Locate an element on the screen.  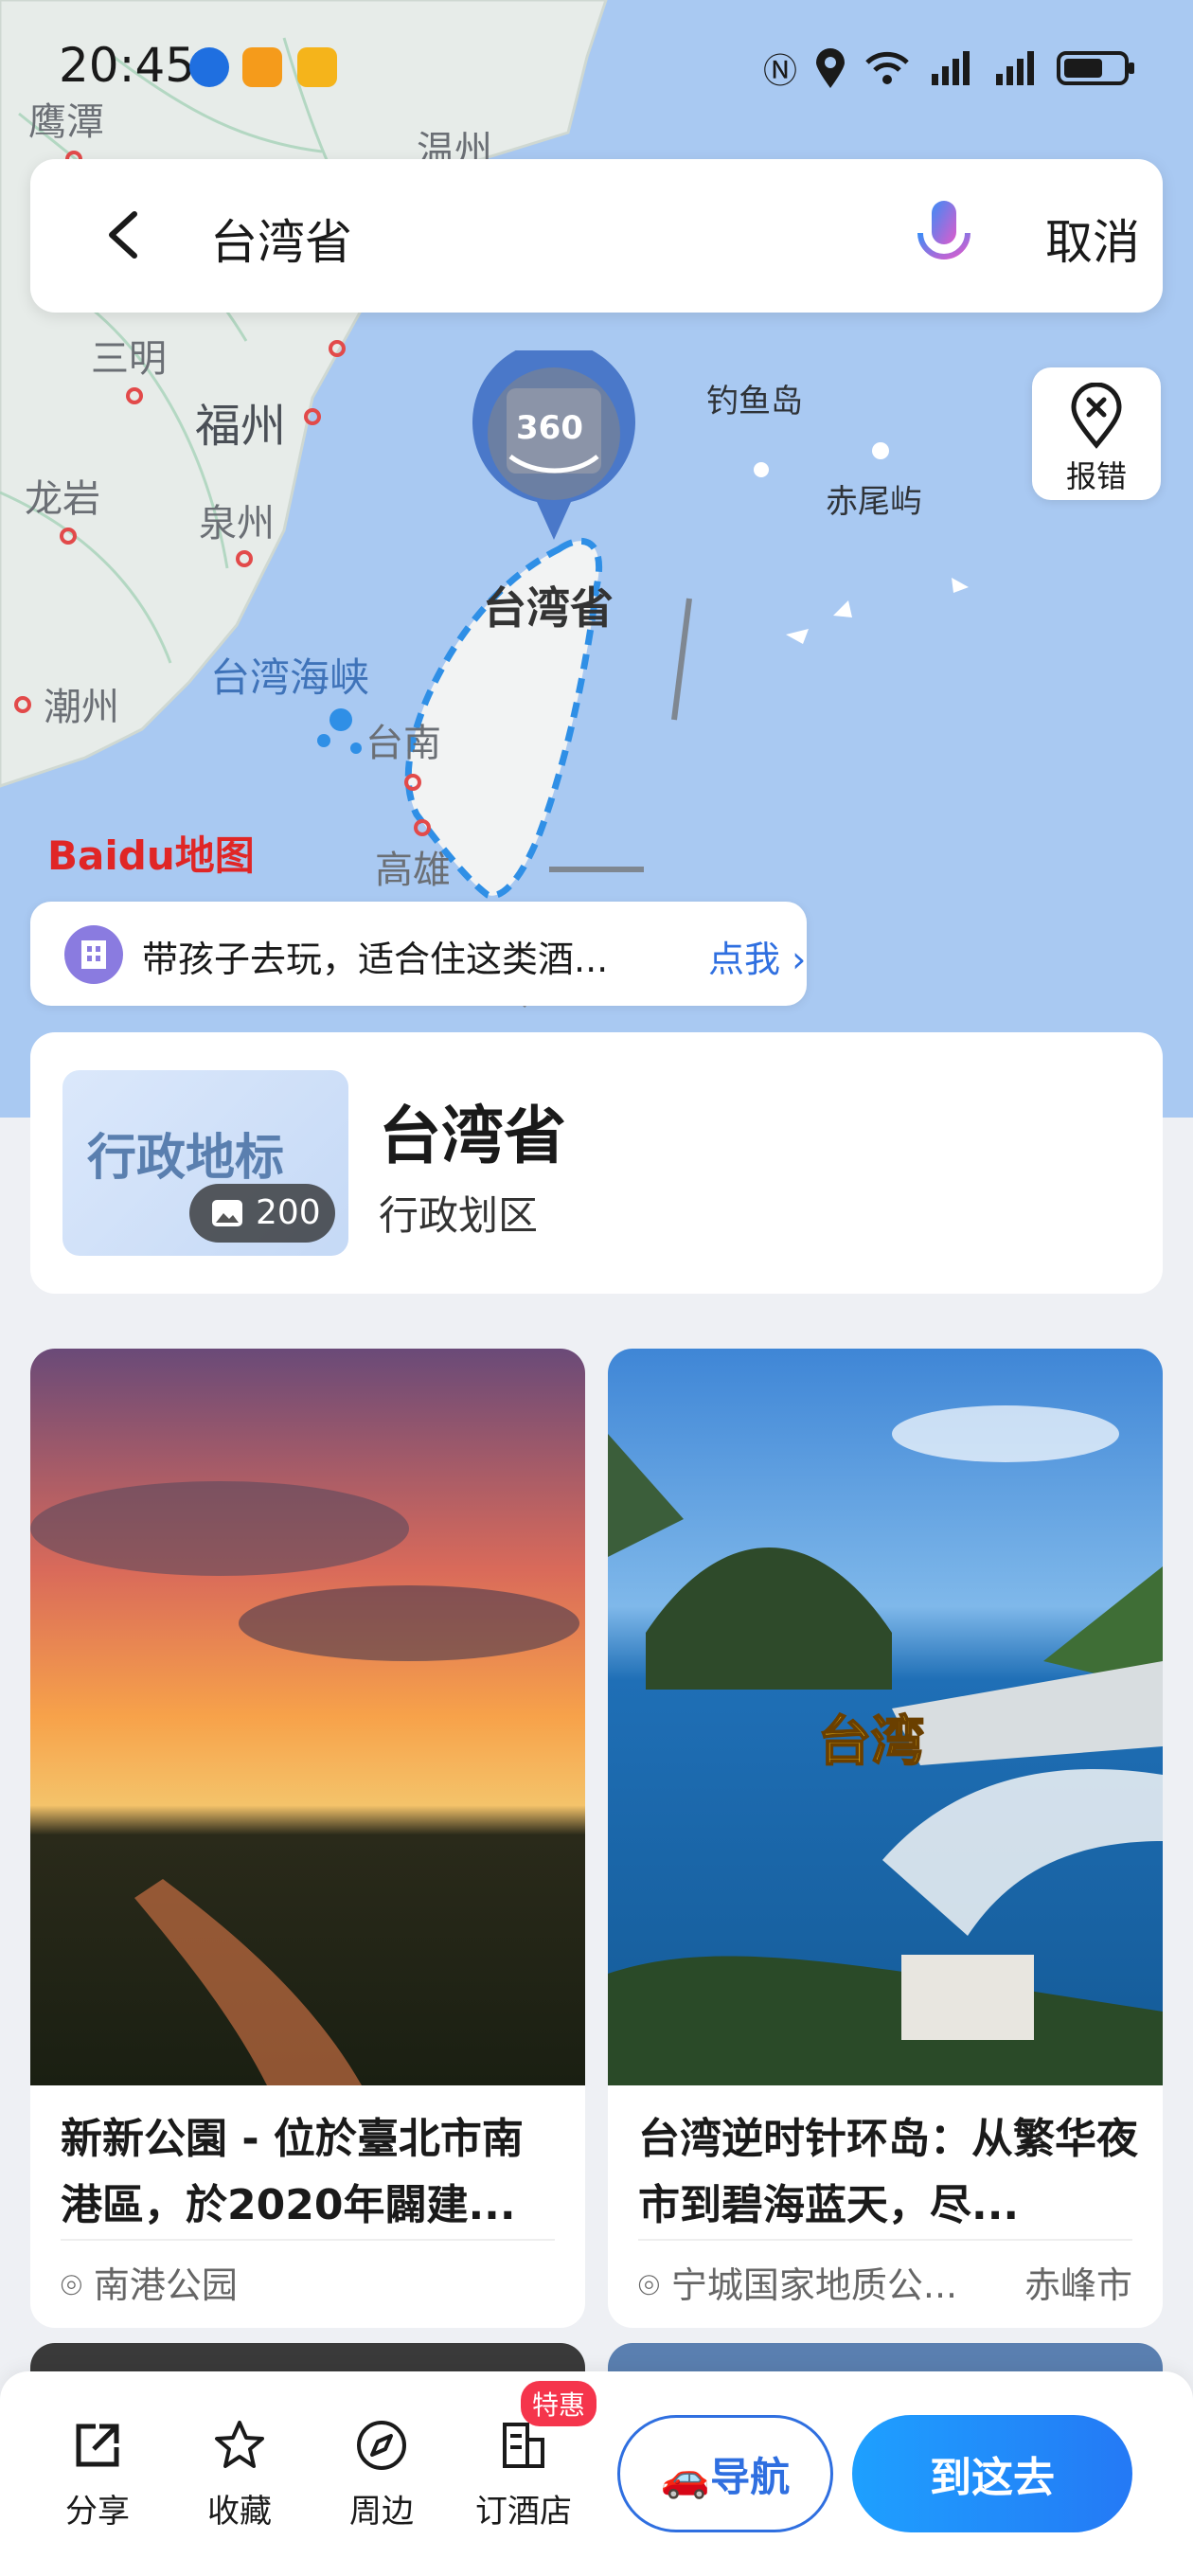
bottom-action-bar: 分享 收藏 周边 订酒店 特惠 🚗导航 到这去 is located at coordinates (596, 2473).